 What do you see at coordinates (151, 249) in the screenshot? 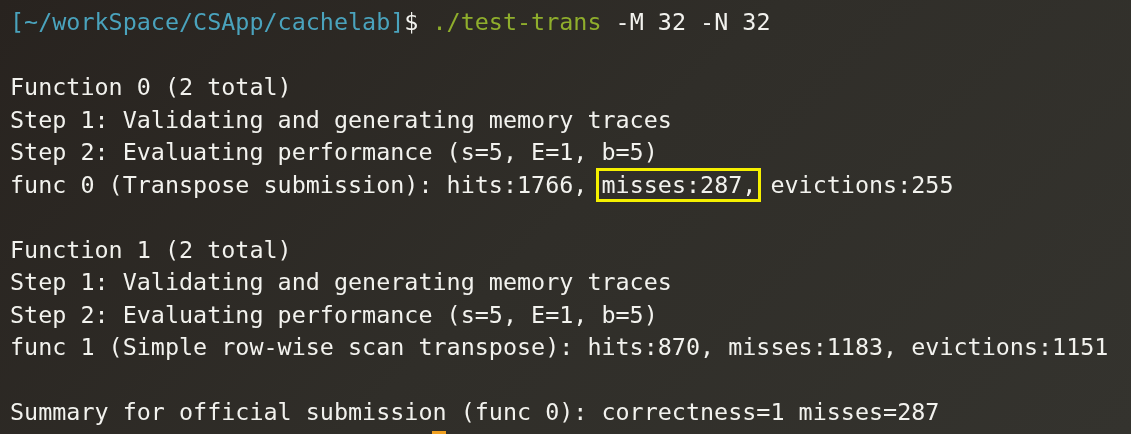
I see `output-text: Function 1 (2 total)` at bounding box center [151, 249].